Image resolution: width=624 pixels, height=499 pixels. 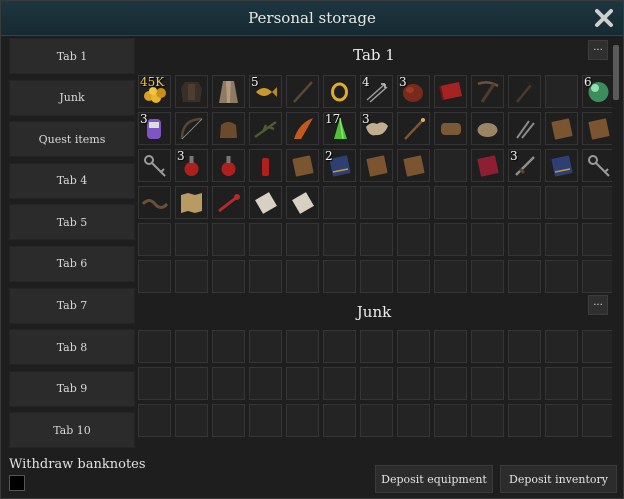 I want to click on deposit-equipment-button: Deposit equipment, so click(x=434, y=479).